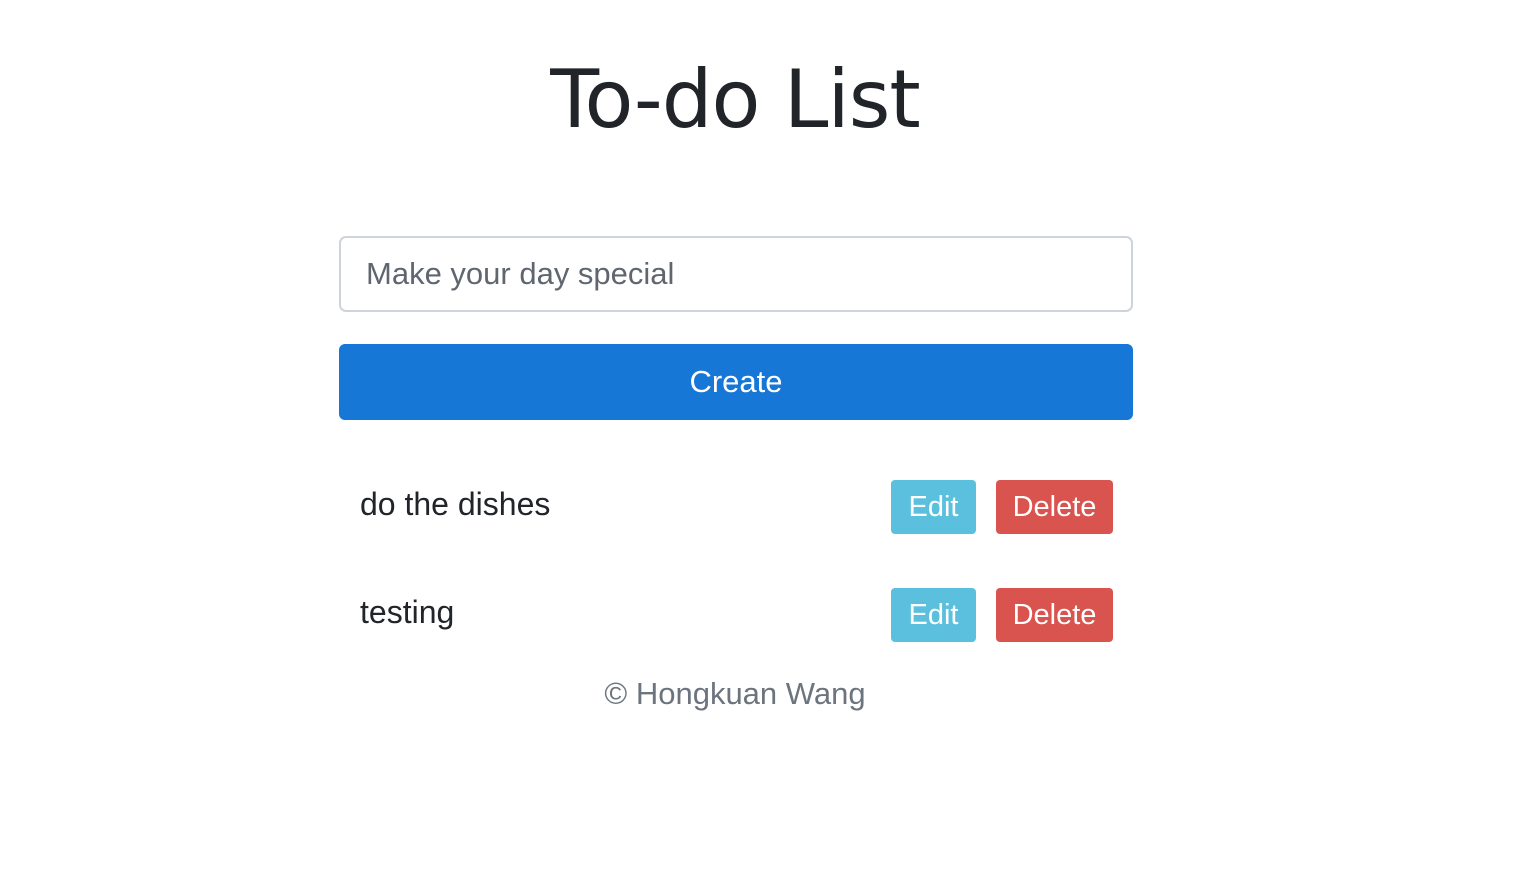 The image size is (1520, 886). Describe the element at coordinates (736, 382) in the screenshot. I see `create-button: Create` at that location.